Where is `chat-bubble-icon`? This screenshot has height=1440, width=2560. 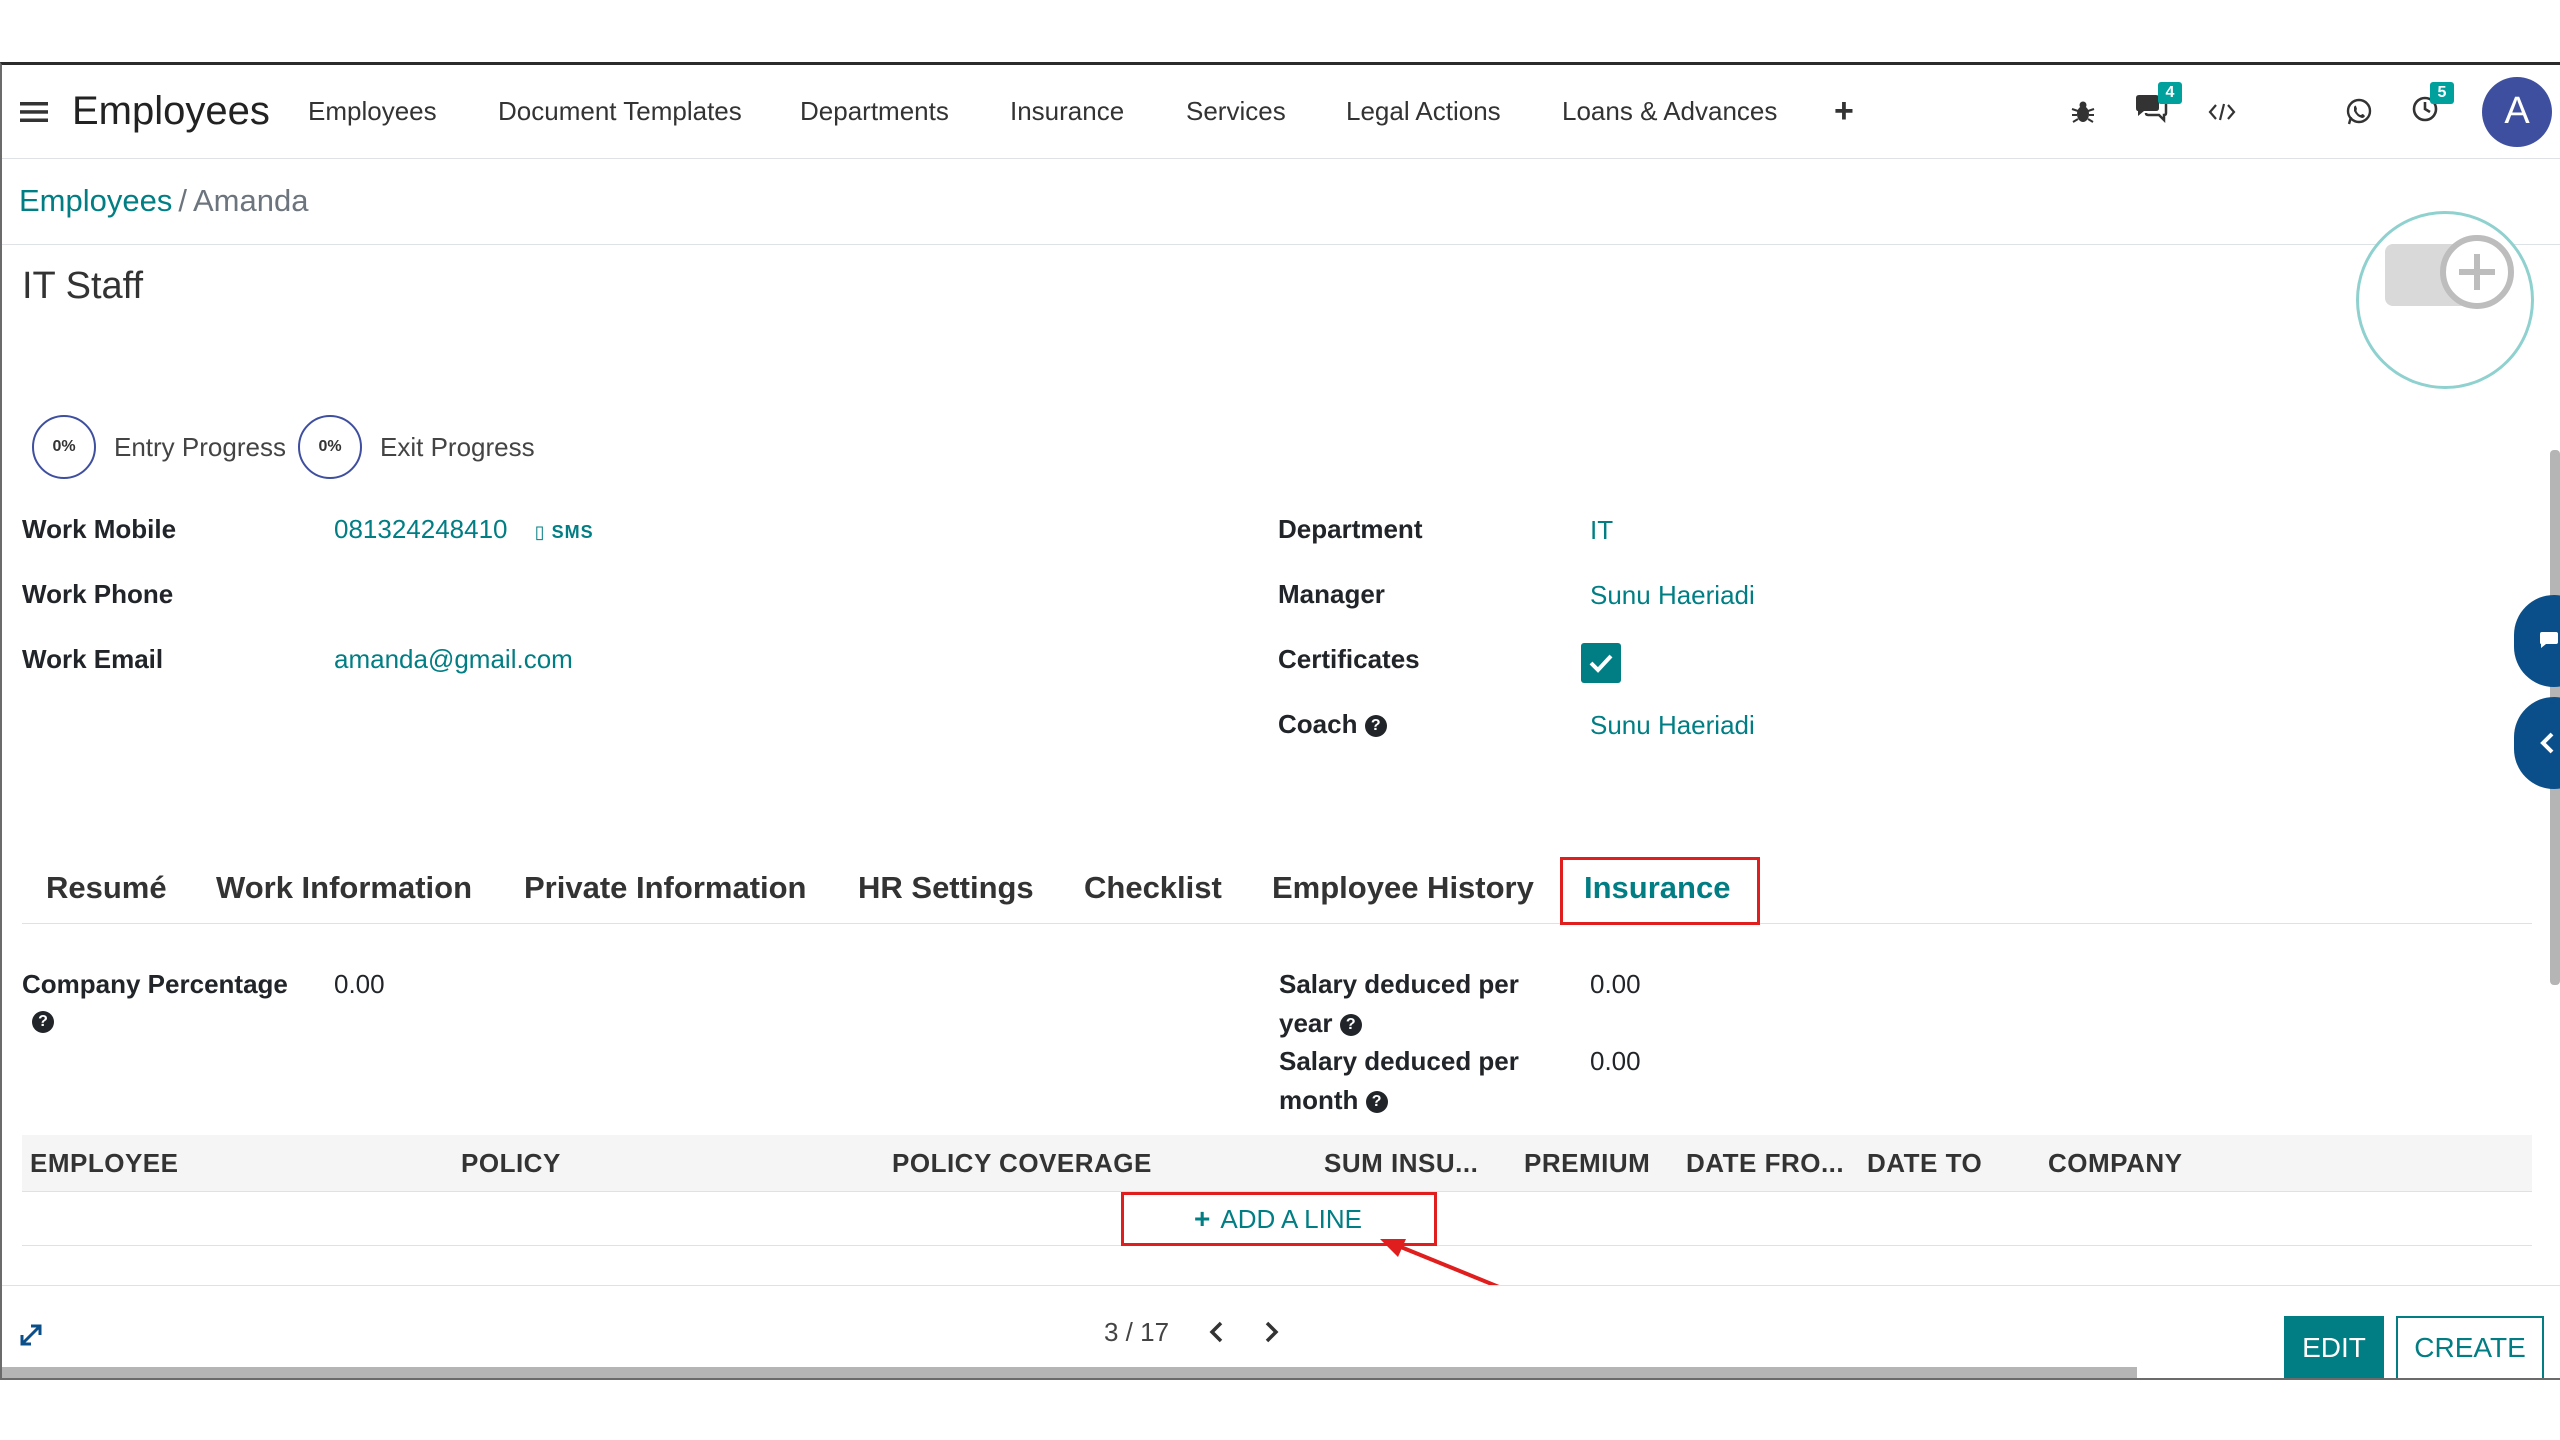
chat-bubble-icon is located at coordinates (2549, 640).